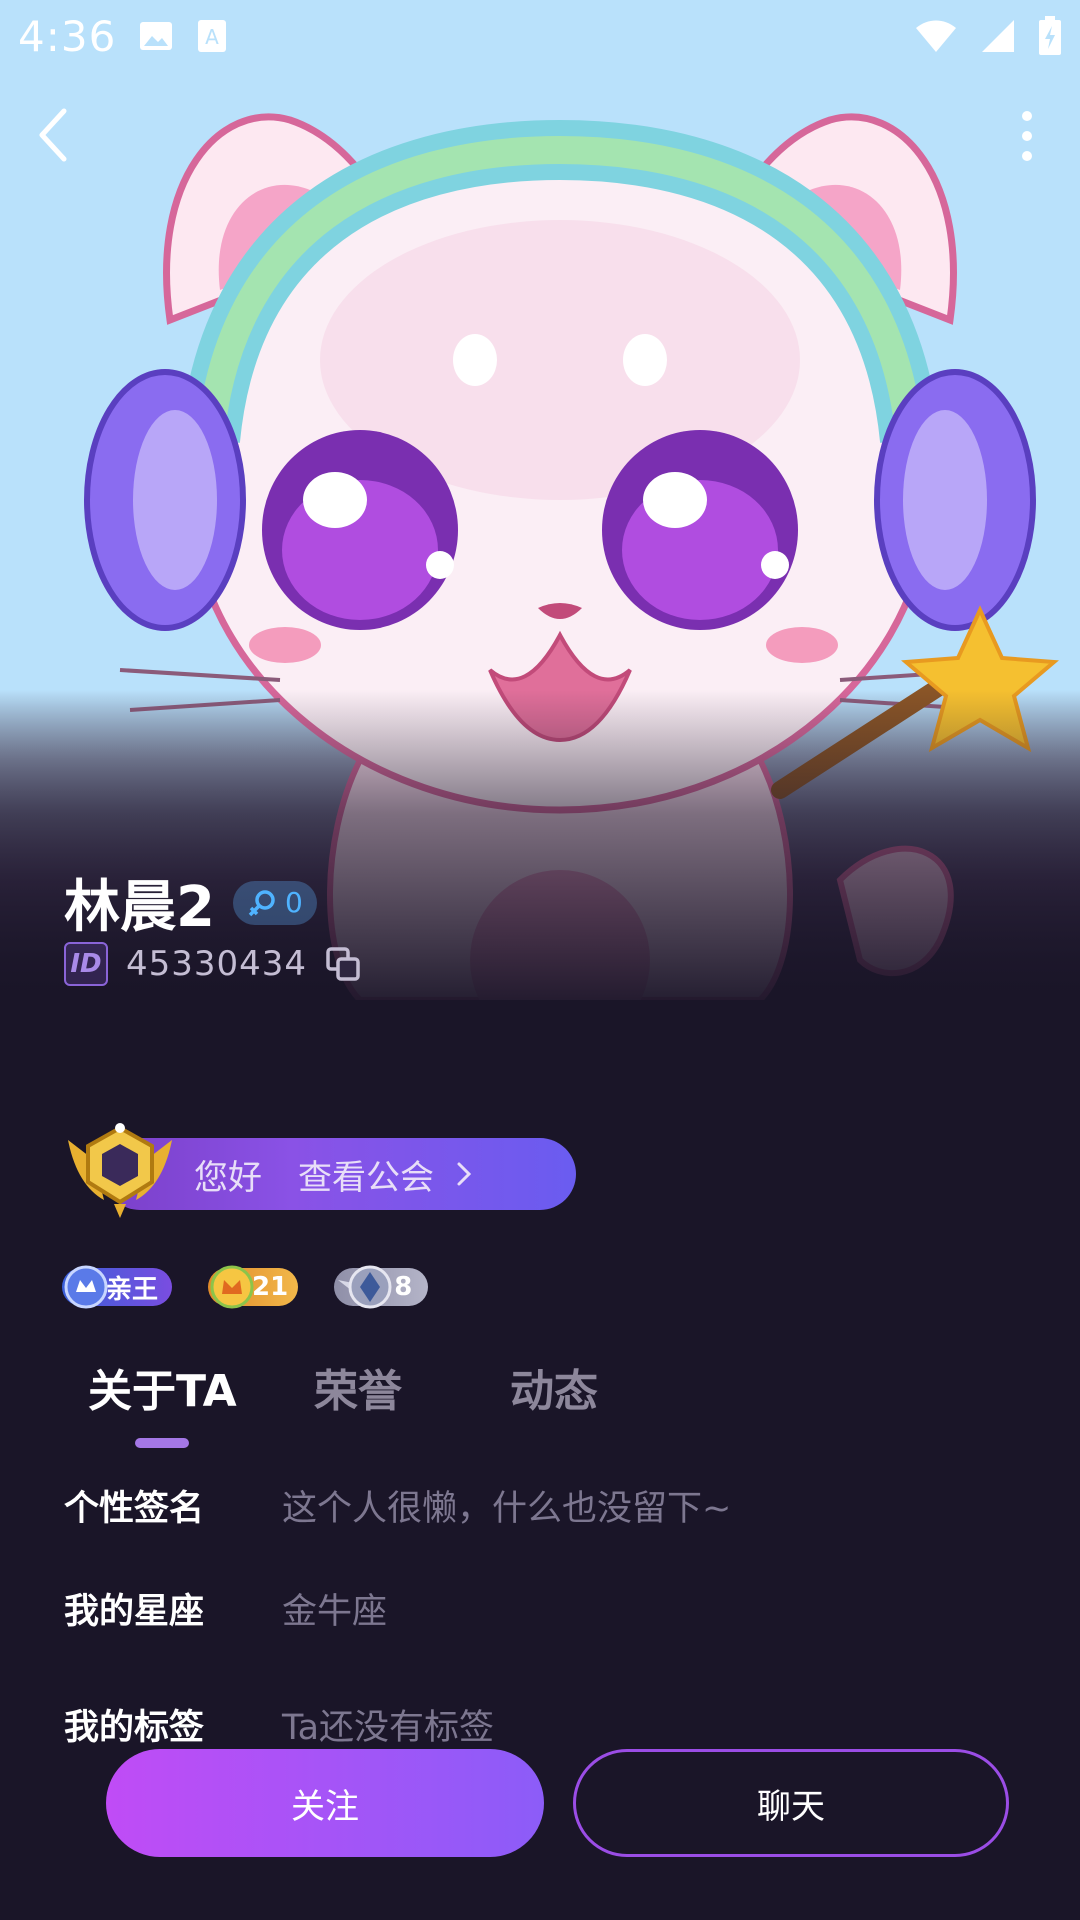 The width and height of the screenshot is (1080, 1920). Describe the element at coordinates (293, 902) in the screenshot. I see `fans-count: 0` at that location.